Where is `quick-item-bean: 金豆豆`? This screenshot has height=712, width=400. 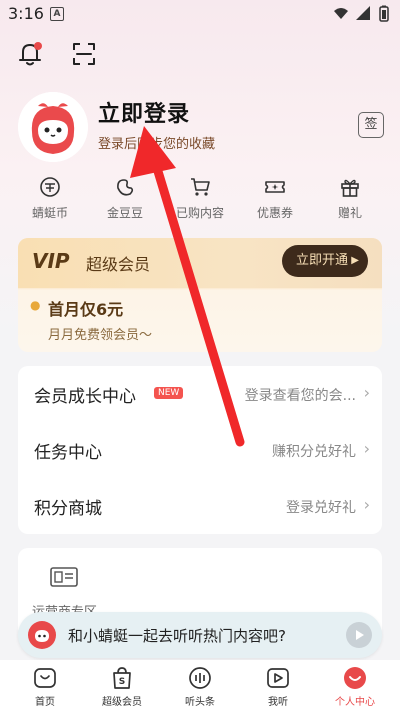
quick-item-bean: 金豆豆 is located at coordinates (125, 198).